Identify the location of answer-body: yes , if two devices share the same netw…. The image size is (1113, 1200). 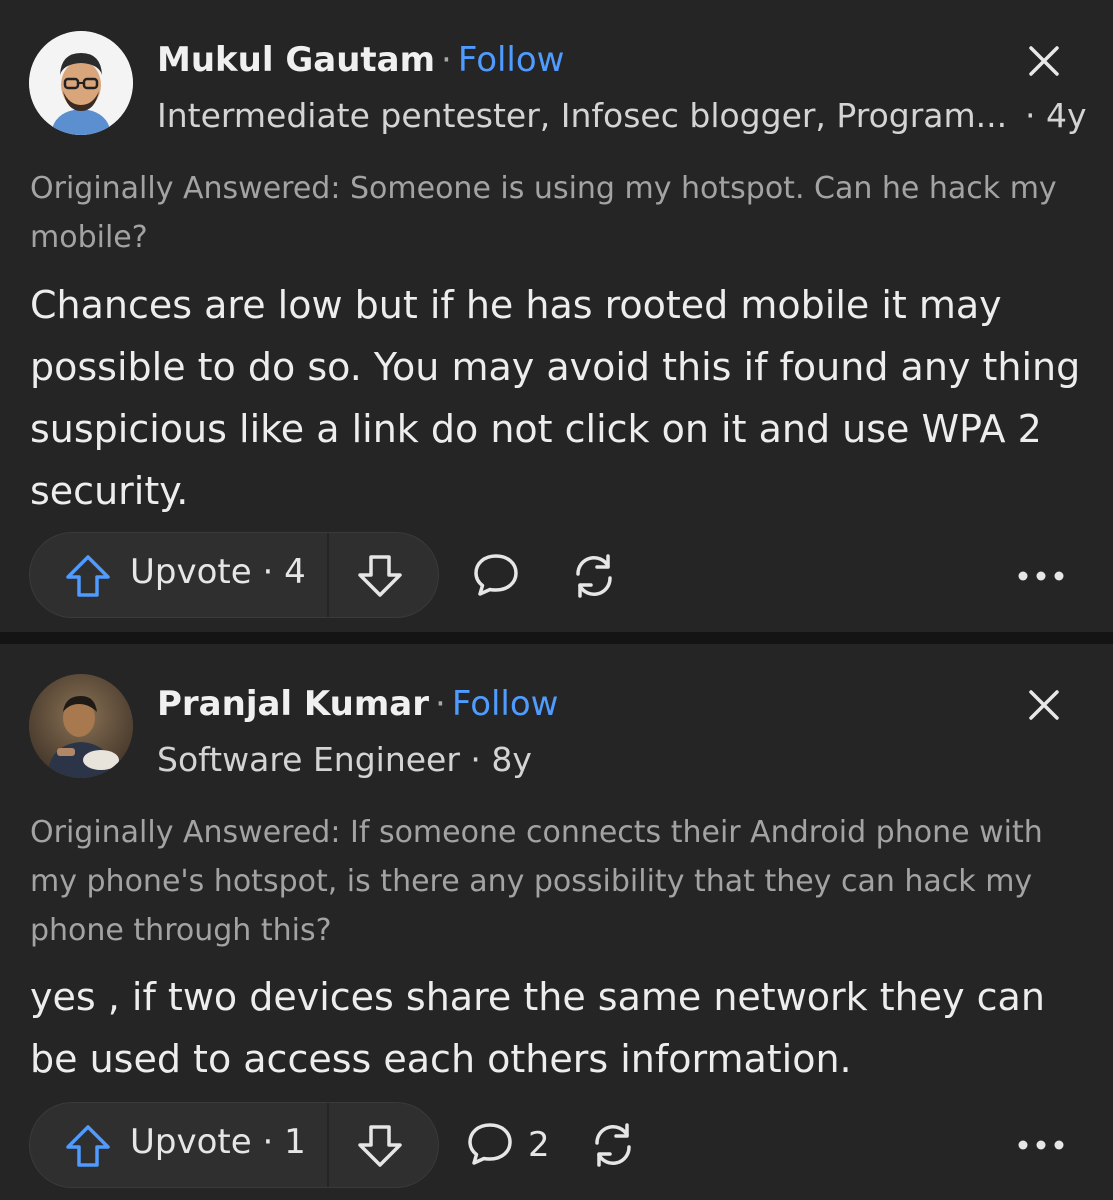
(537, 1028).